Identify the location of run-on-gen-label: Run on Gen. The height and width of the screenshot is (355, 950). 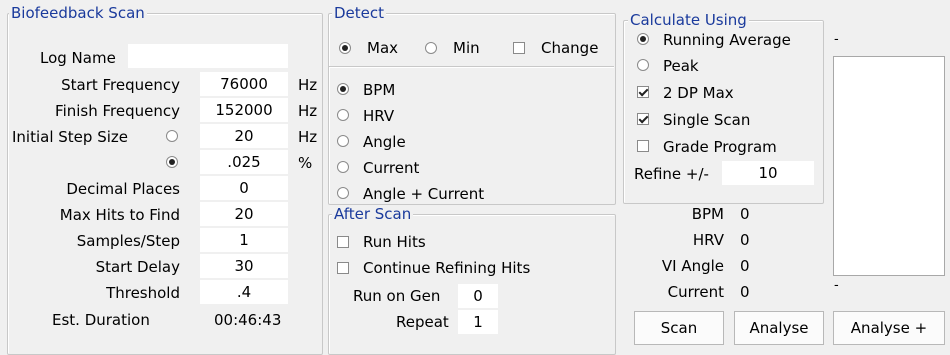
(397, 296).